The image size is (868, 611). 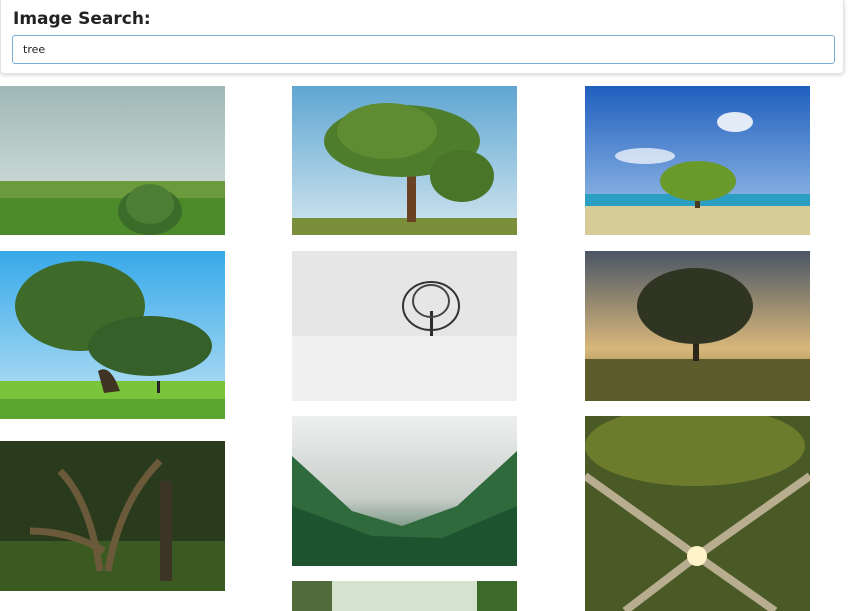 What do you see at coordinates (404, 596) in the screenshot?
I see `result-image-forest-canopy-partial` at bounding box center [404, 596].